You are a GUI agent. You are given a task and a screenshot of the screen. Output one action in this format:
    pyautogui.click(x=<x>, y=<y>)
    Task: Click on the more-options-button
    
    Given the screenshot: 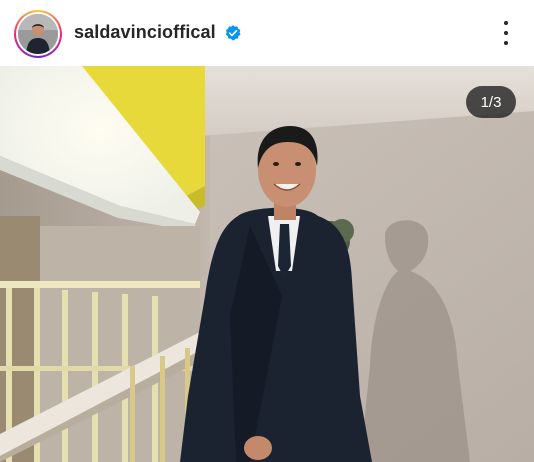 What is the action you would take?
    pyautogui.click(x=506, y=33)
    